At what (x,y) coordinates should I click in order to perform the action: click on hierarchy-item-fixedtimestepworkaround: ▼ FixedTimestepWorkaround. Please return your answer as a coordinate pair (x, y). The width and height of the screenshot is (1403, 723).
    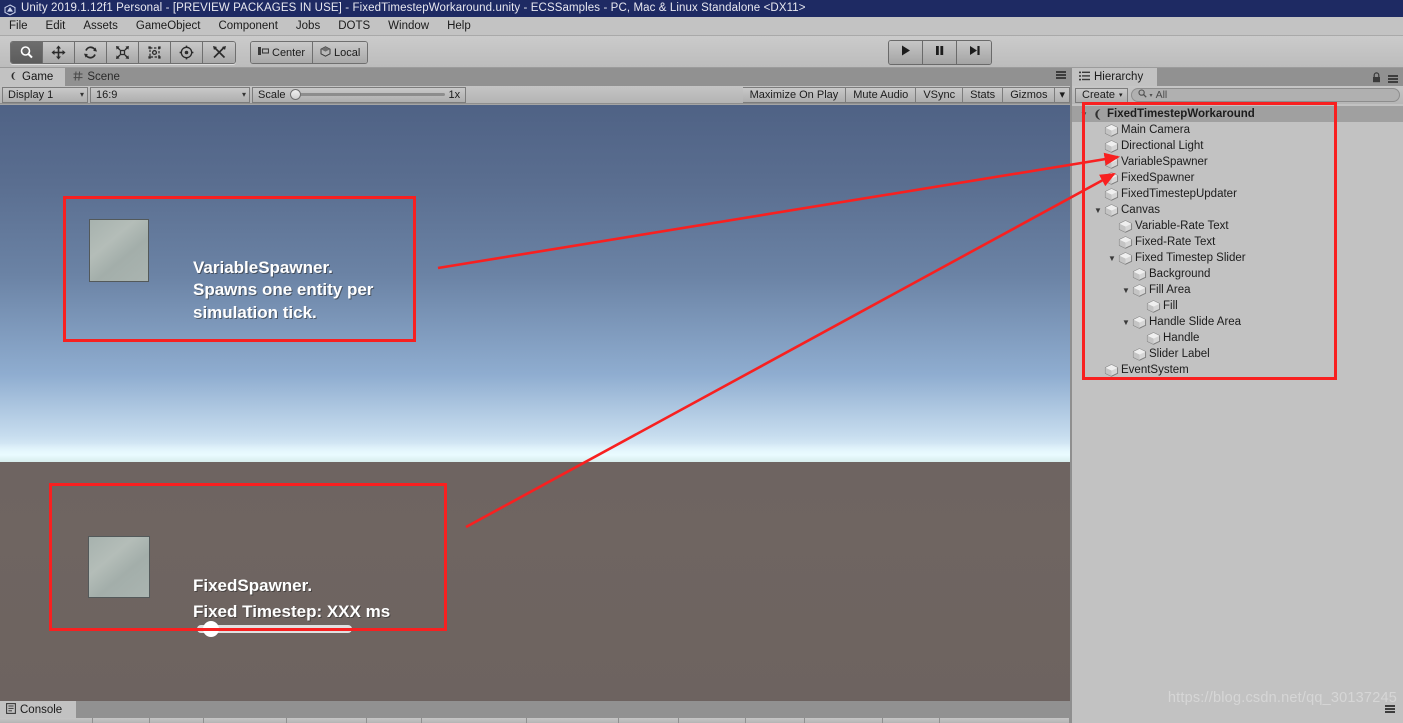
    Looking at the image, I should click on (1237, 114).